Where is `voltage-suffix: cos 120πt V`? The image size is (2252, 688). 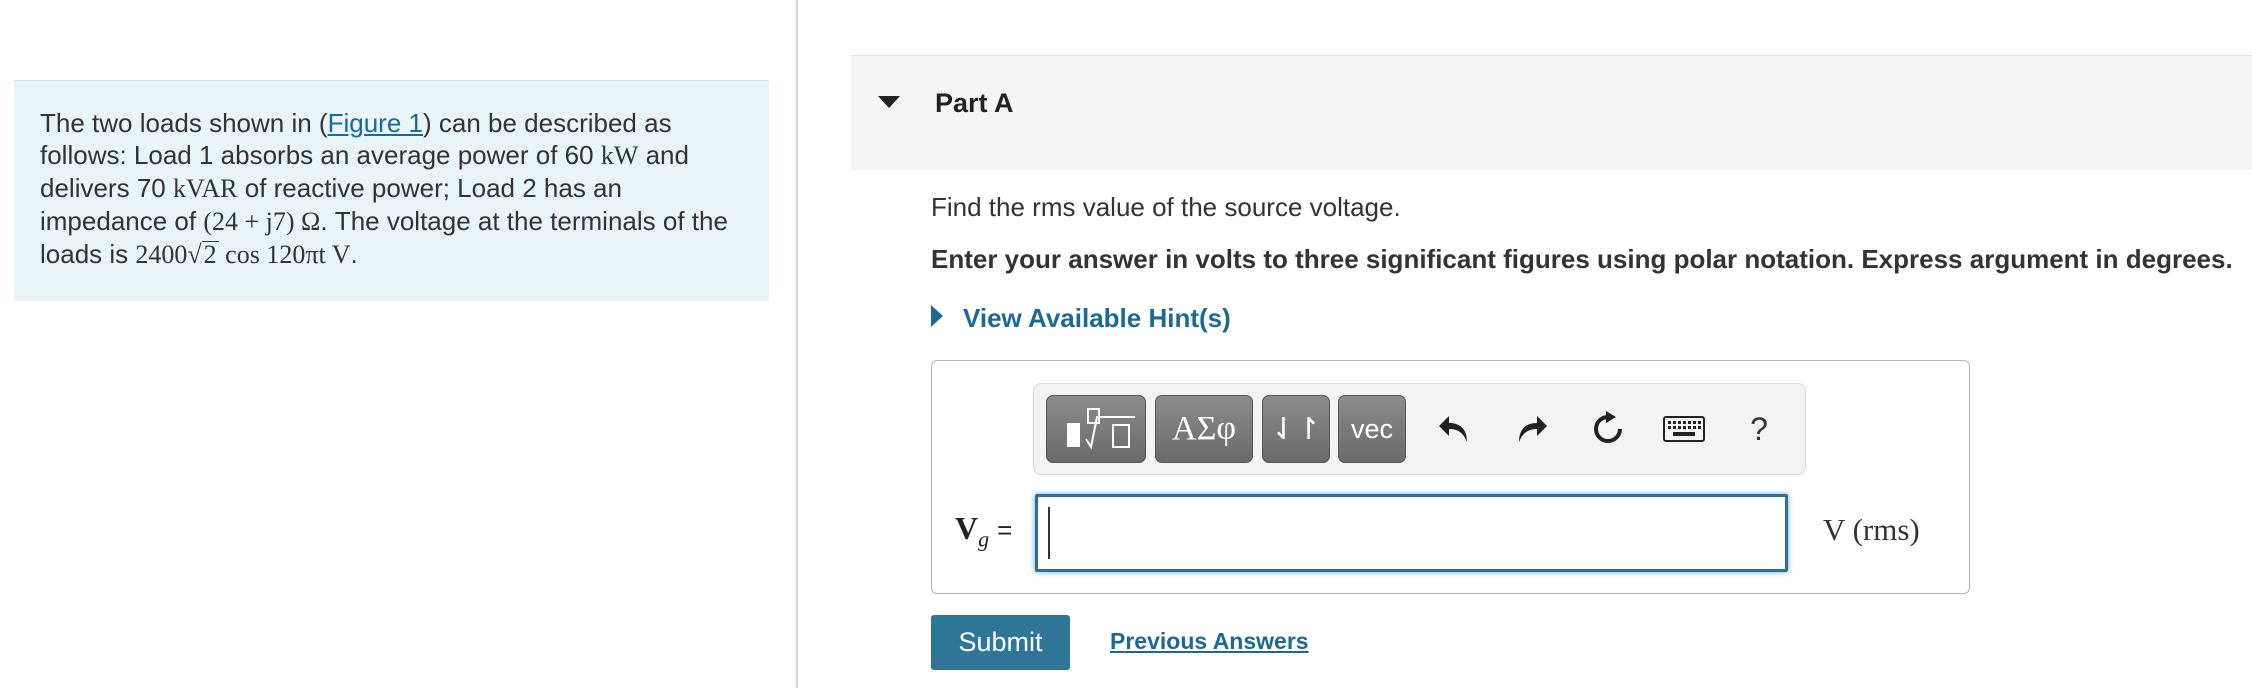 voltage-suffix: cos 120πt V is located at coordinates (284, 254).